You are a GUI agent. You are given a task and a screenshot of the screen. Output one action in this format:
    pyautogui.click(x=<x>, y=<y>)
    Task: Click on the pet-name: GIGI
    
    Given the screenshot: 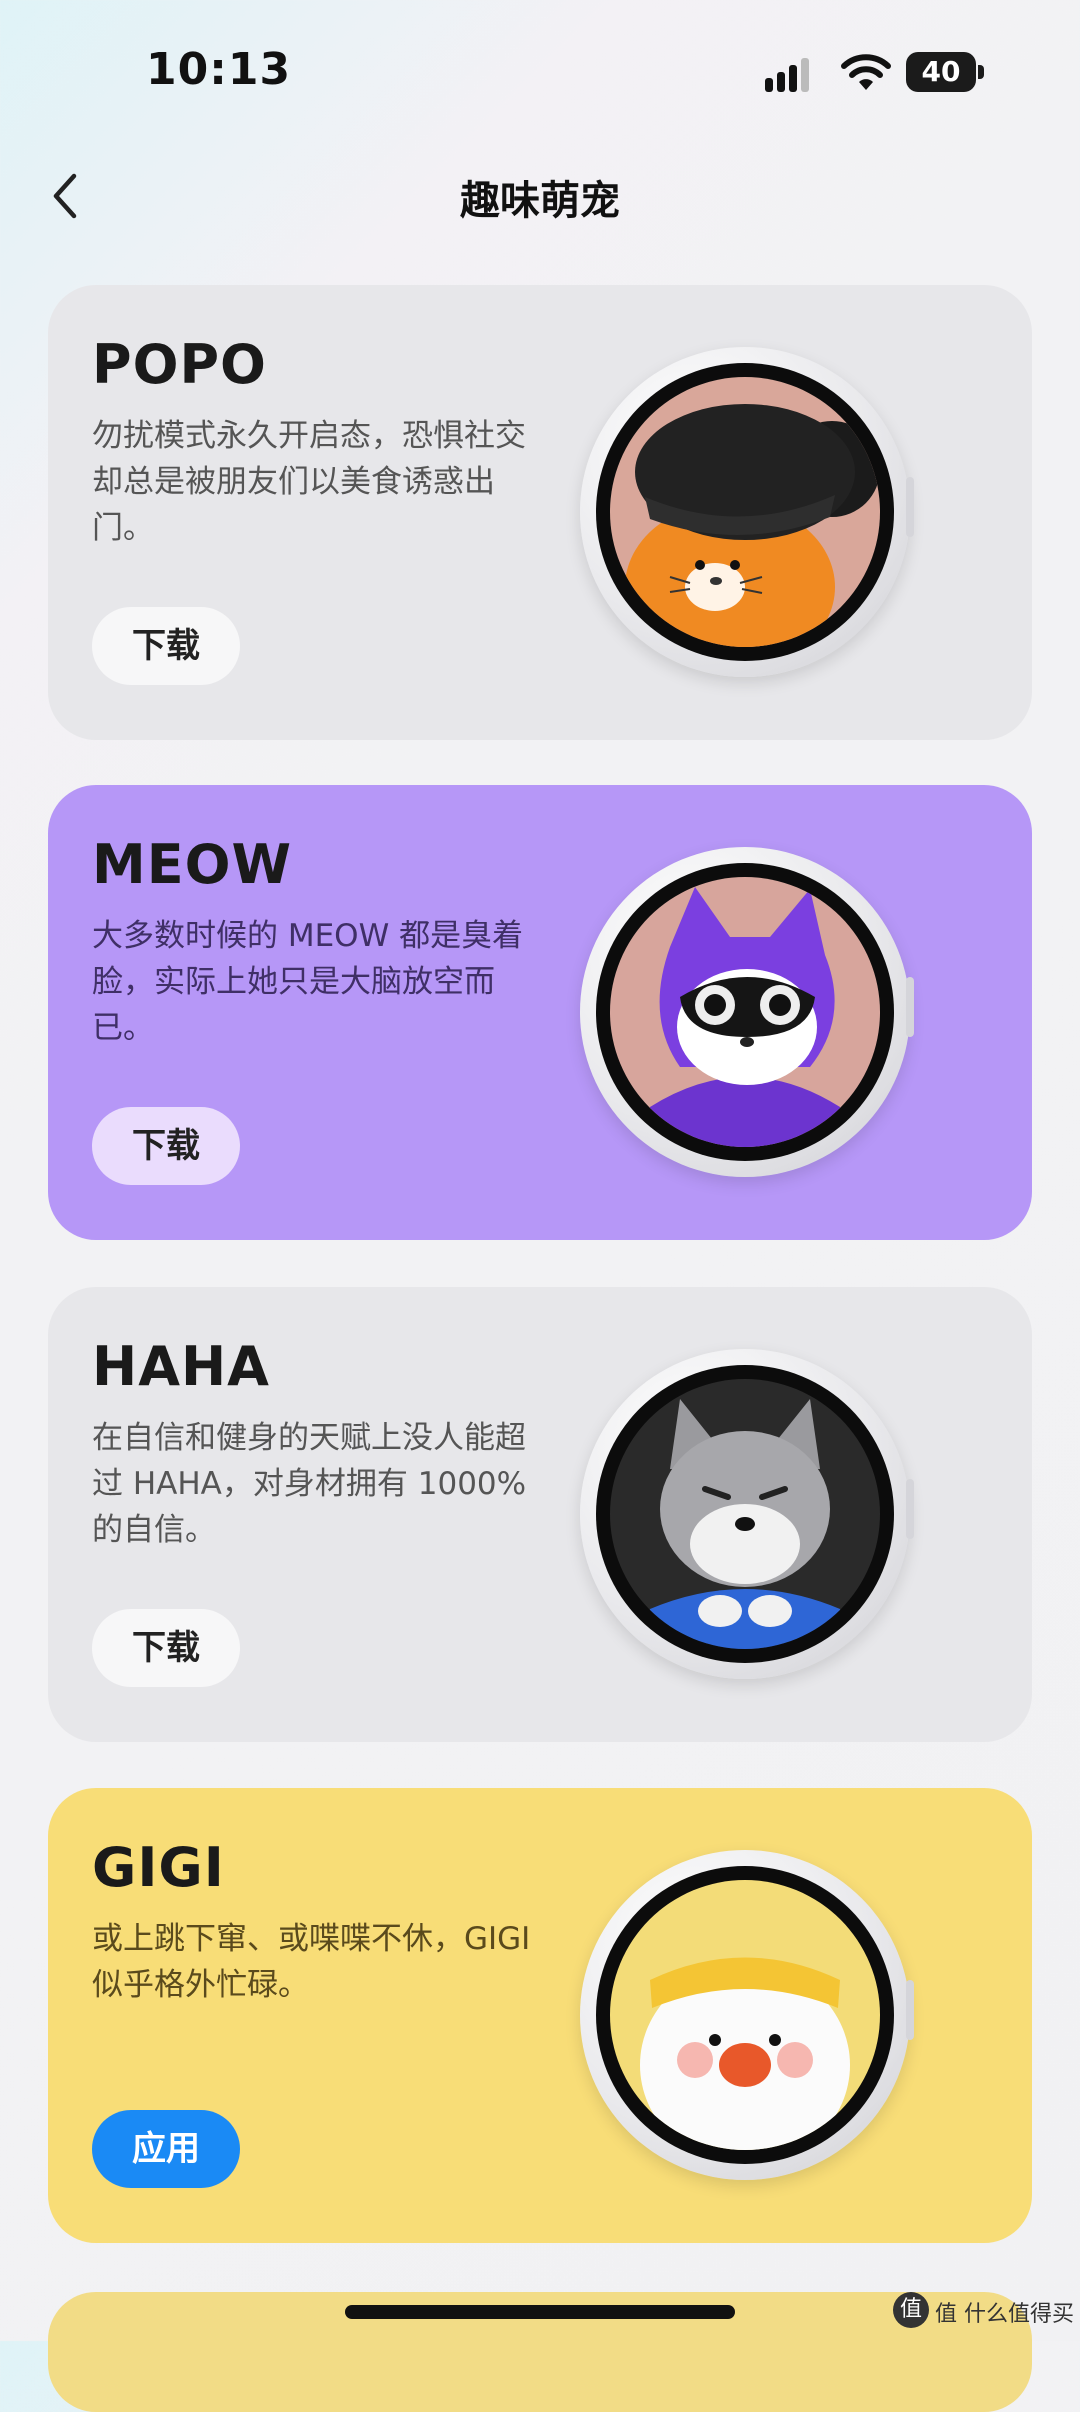 What is the action you would take?
    pyautogui.click(x=158, y=1867)
    